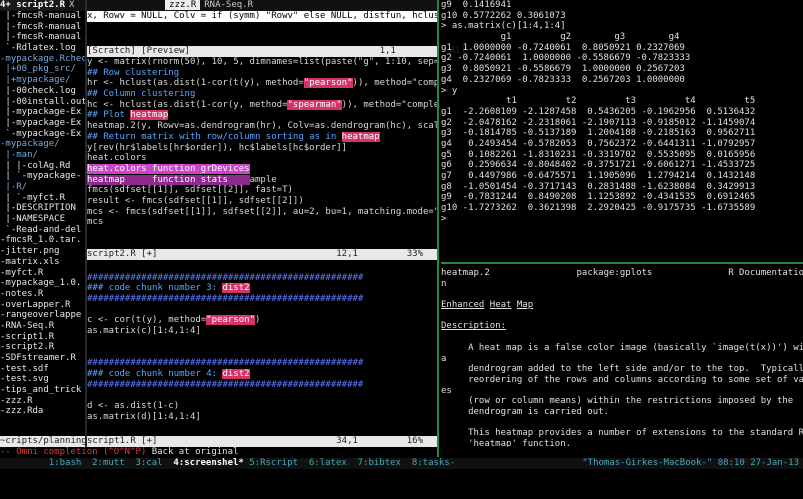 The image size is (803, 499). Describe the element at coordinates (42, 337) in the screenshot. I see `tree-item: -script1.R` at that location.